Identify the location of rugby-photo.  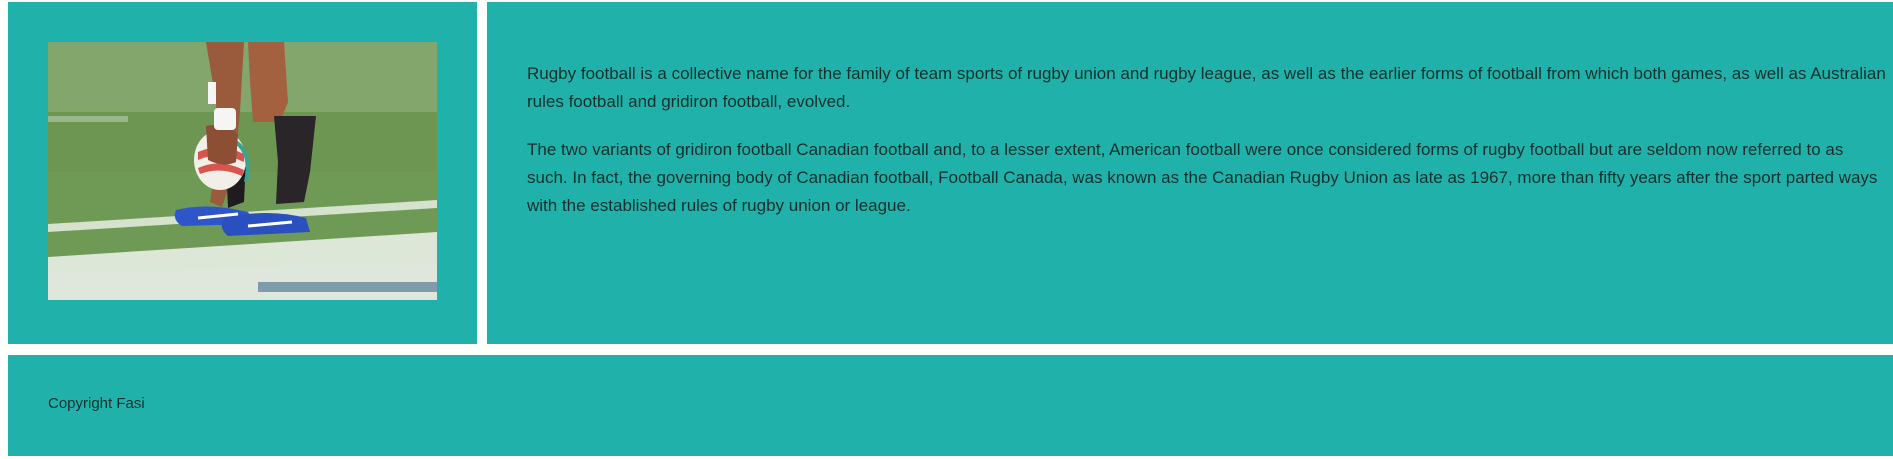
(242, 171).